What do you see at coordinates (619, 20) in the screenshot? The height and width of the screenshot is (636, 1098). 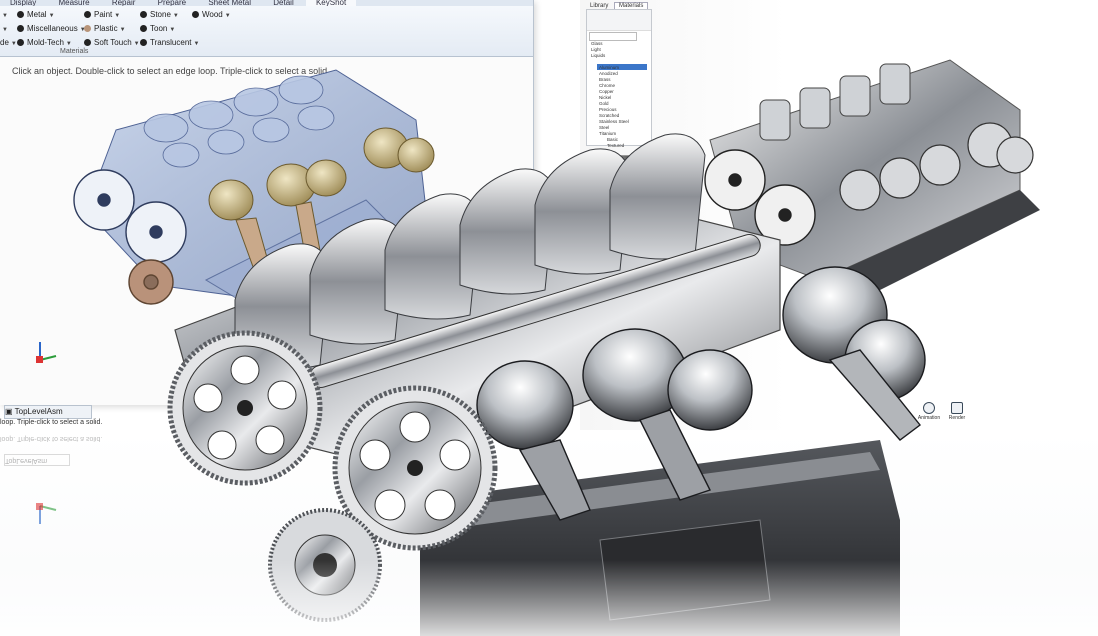 I see `panel-toolbar` at bounding box center [619, 20].